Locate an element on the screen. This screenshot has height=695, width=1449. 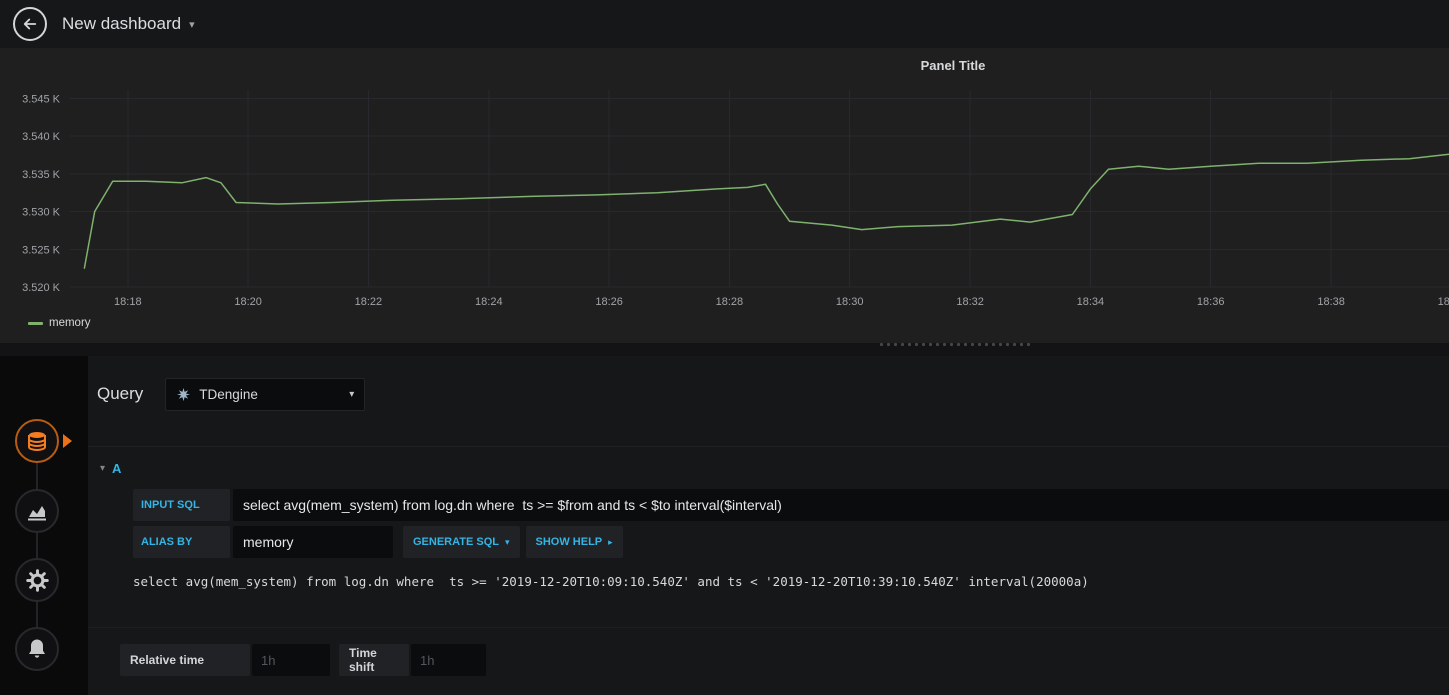
input-sql-field is located at coordinates (841, 505).